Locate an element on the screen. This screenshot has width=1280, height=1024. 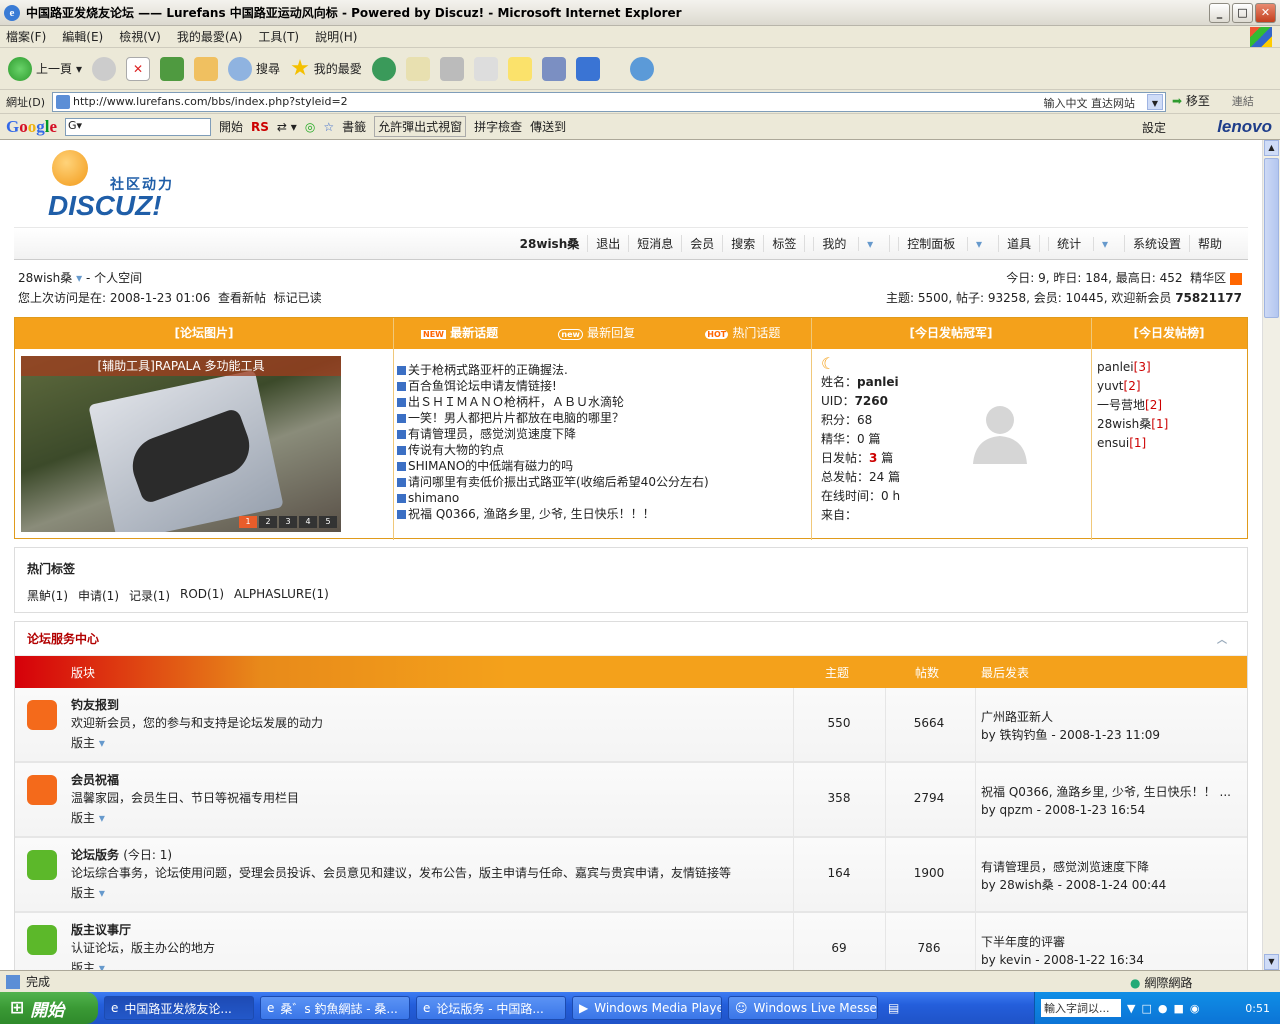
forum-name: 会员祝福 is located at coordinates (95, 779).